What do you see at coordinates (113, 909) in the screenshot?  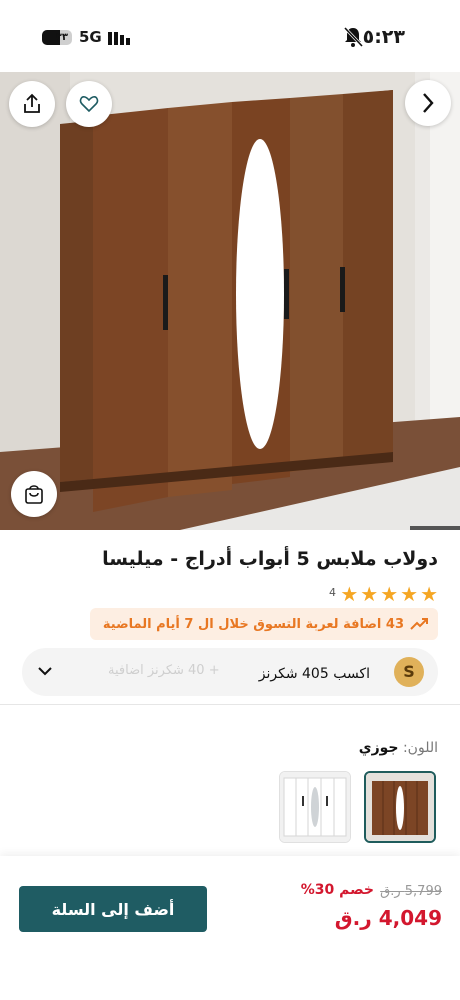 I see `add-to-cart-button: أضف إلى السلة` at bounding box center [113, 909].